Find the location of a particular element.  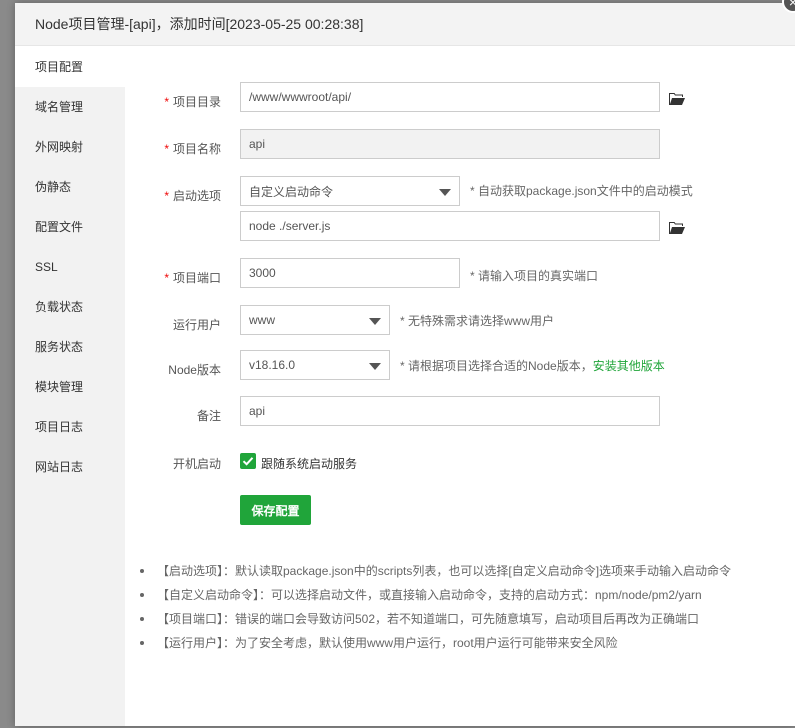

user-label: 运行用户 is located at coordinates (196, 325).